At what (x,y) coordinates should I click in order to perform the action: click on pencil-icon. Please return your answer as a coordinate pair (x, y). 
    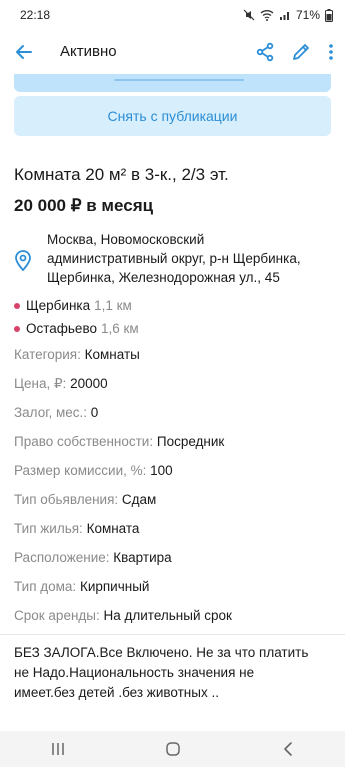
    Looking at the image, I should click on (301, 52).